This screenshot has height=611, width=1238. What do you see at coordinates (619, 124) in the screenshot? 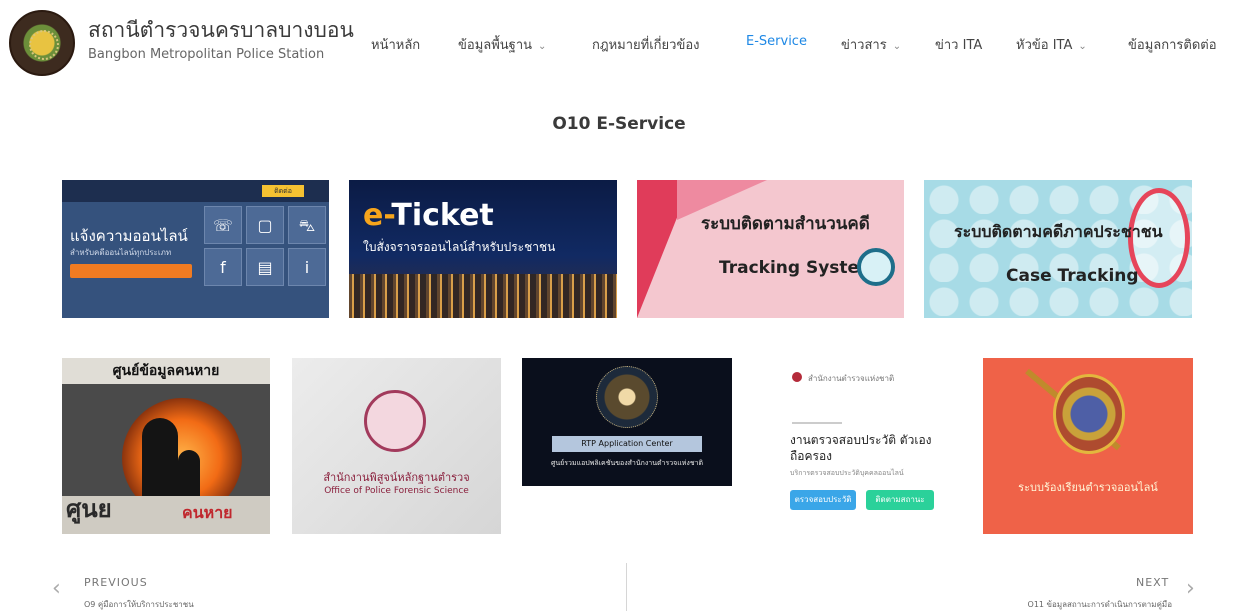
I see `page-title: O10 E-Service` at bounding box center [619, 124].